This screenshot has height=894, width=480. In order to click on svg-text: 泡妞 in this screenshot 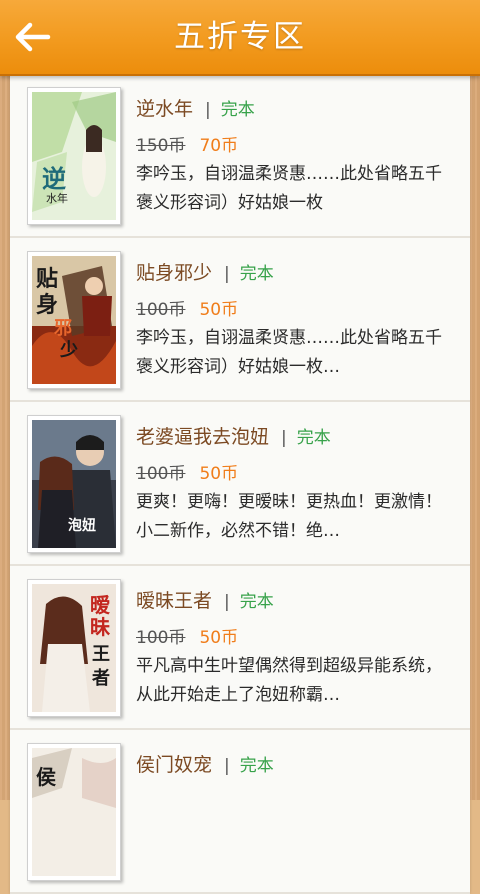, I will do `click(82, 525)`.